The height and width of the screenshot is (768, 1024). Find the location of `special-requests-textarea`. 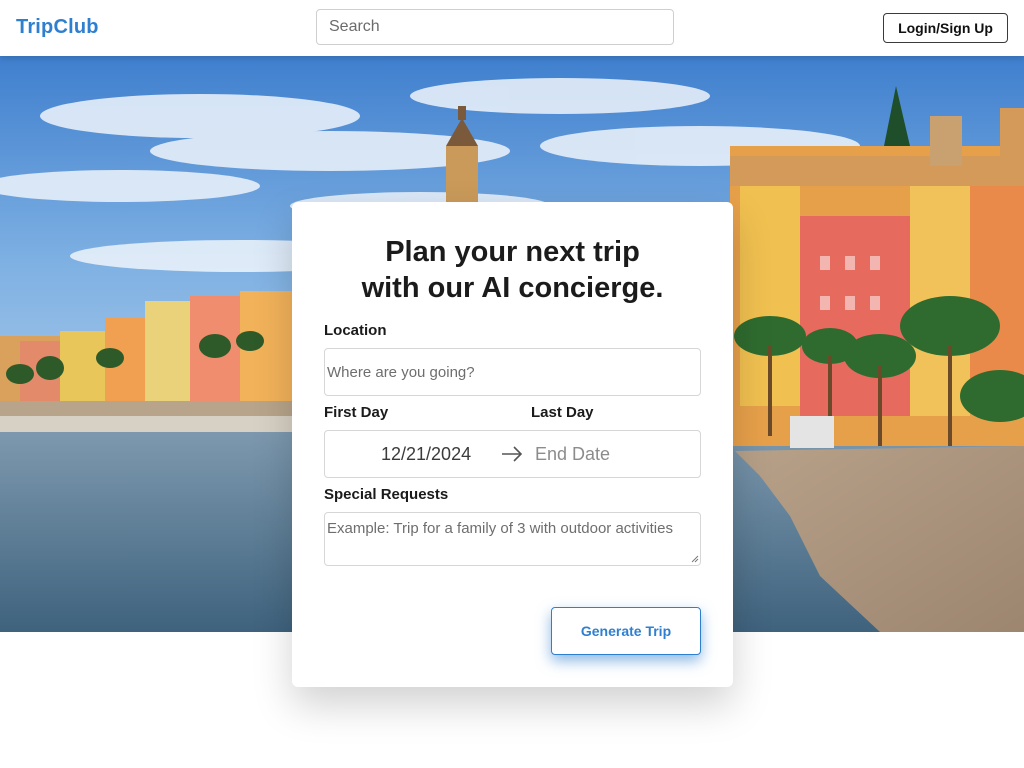

special-requests-textarea is located at coordinates (512, 539).